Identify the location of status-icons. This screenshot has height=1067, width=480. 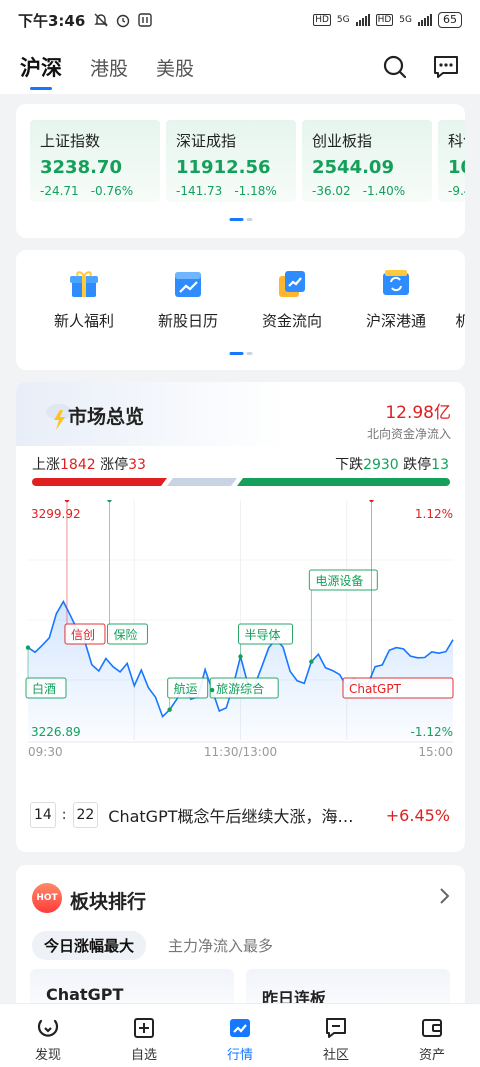
(123, 20).